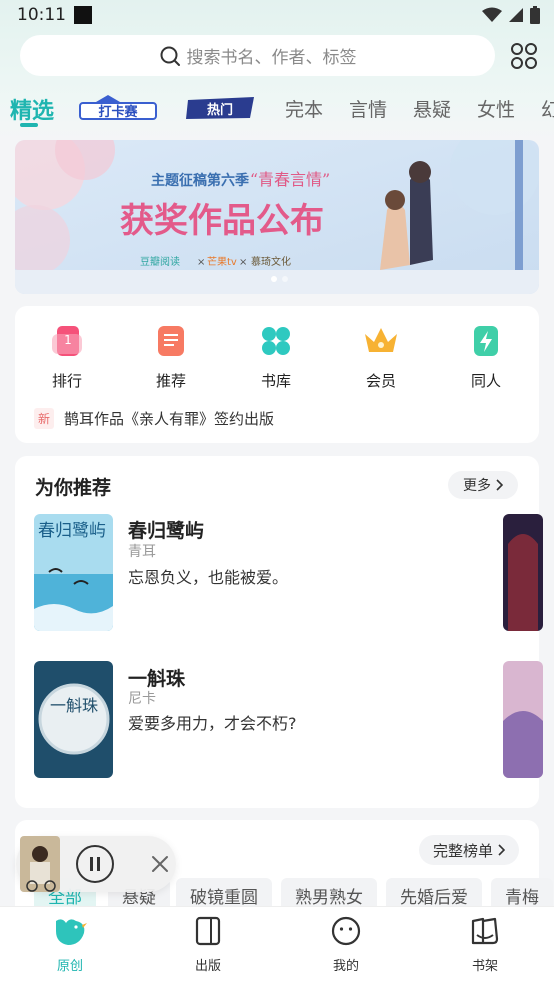 This screenshot has height=984, width=554. Describe the element at coordinates (200, 180) in the screenshot. I see `banner-subtitle: 主题征稿第六季` at that location.